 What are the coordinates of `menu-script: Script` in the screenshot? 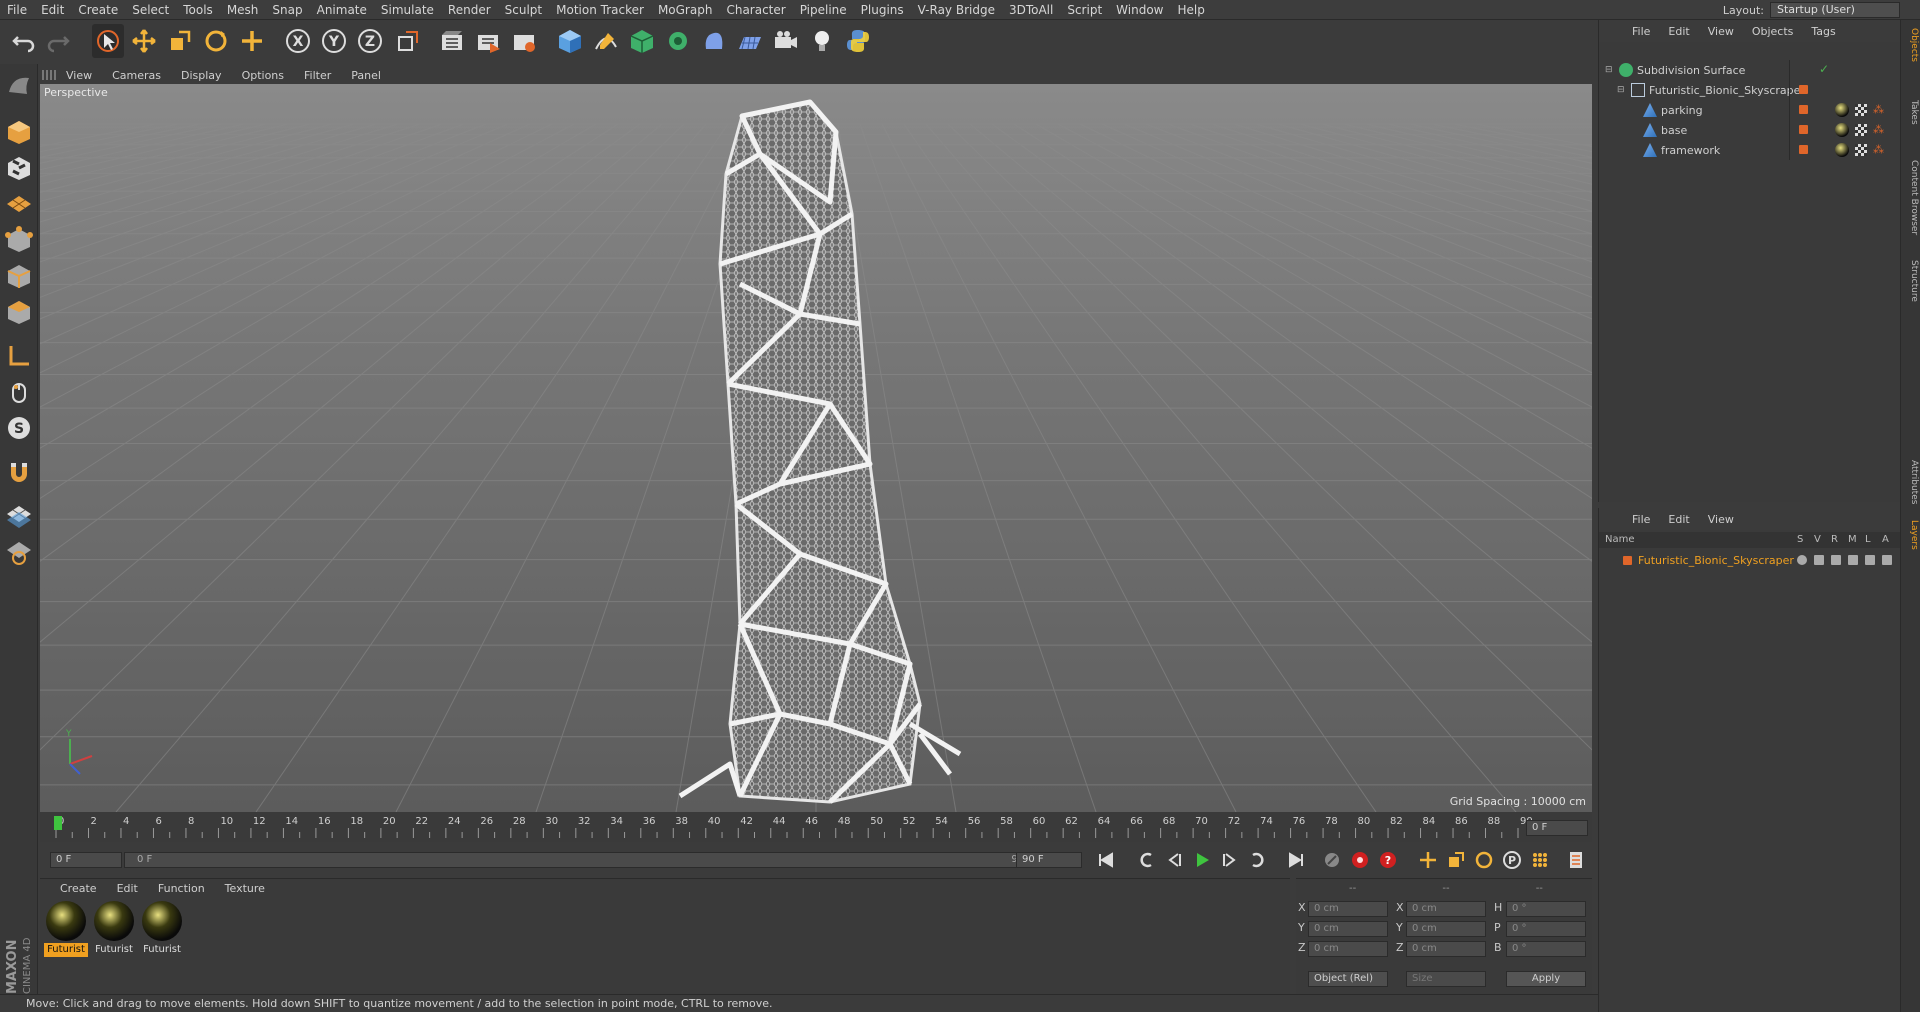 It's located at (1084, 10).